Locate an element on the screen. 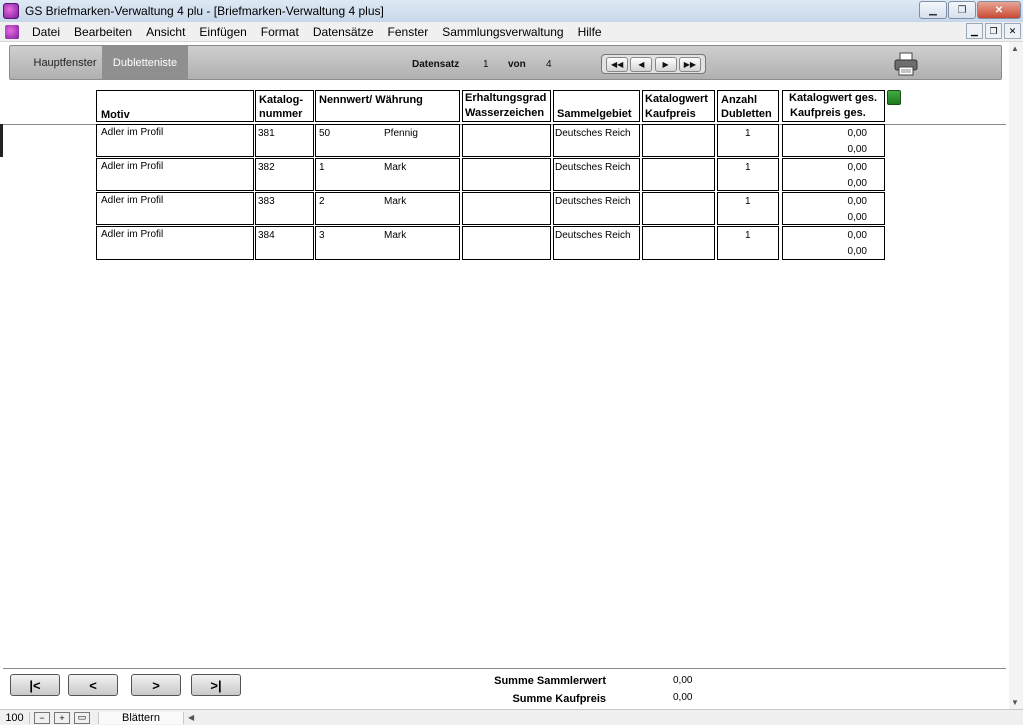  menu-einfuegen: Einfügen is located at coordinates (222, 32).